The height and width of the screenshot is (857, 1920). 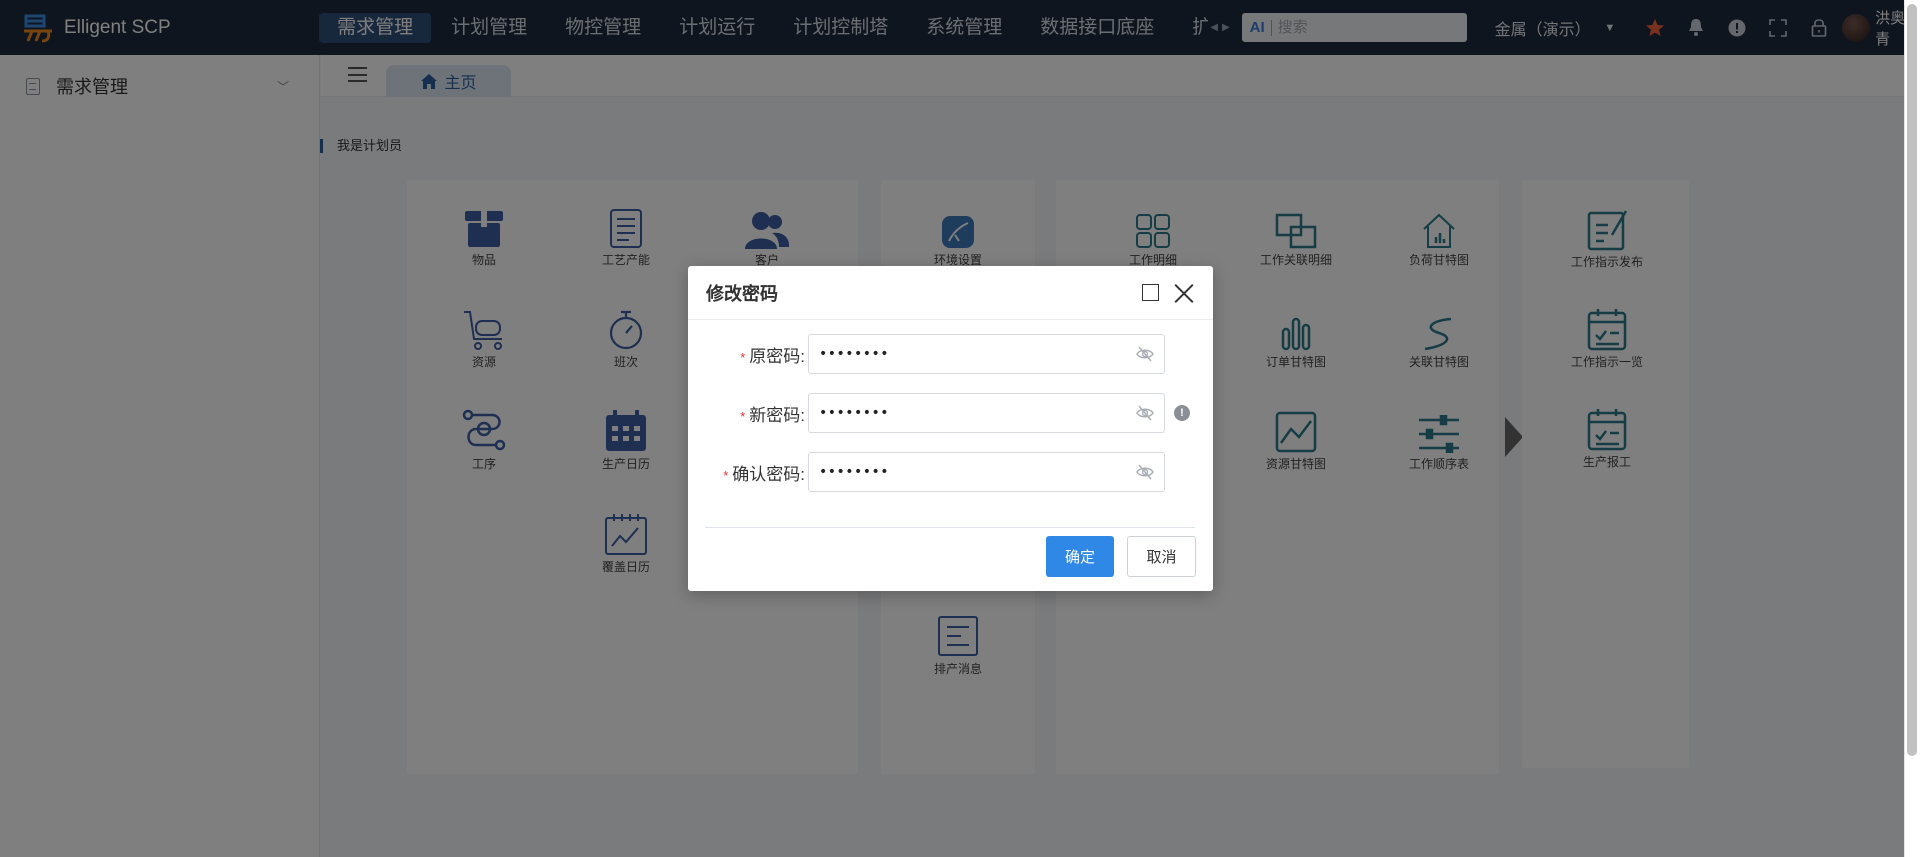 What do you see at coordinates (1184, 293) in the screenshot?
I see `close-icon` at bounding box center [1184, 293].